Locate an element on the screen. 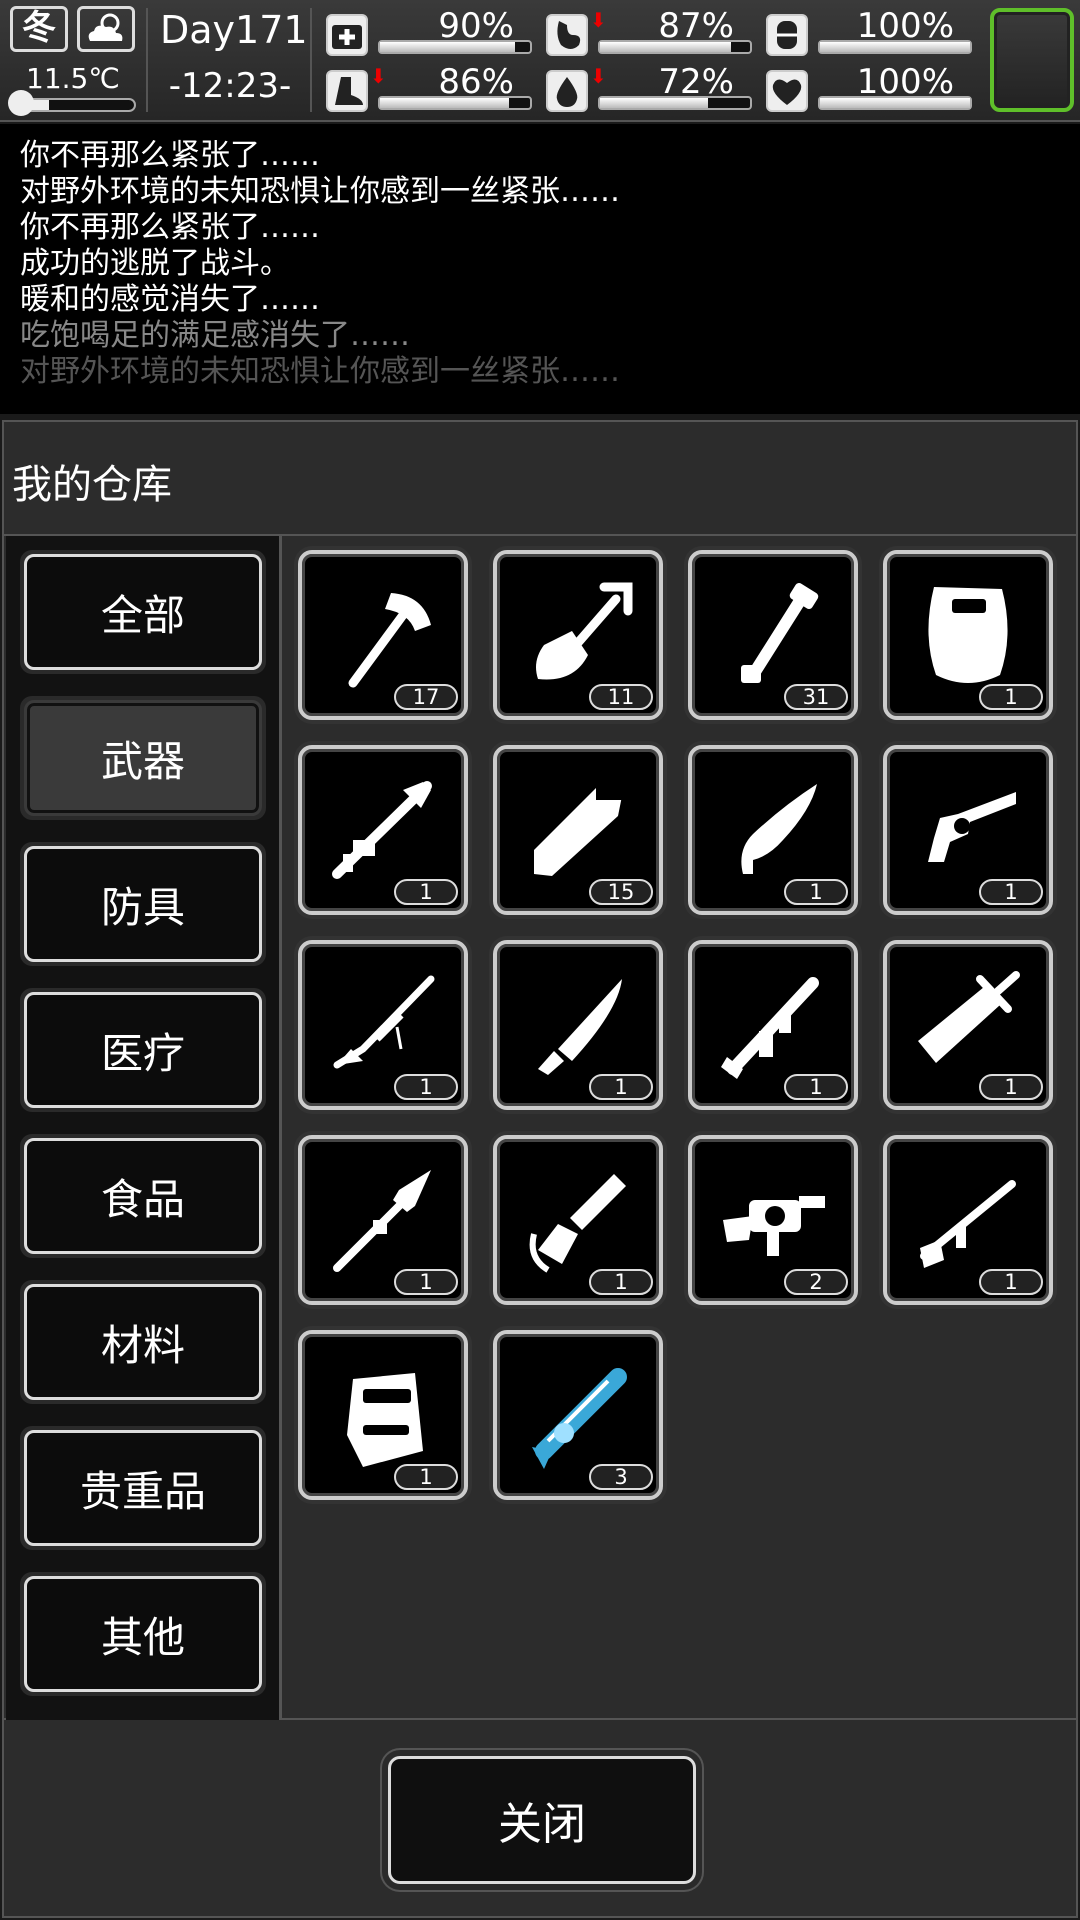 Image resolution: width=1080 pixels, height=1920 pixels. heart-icon is located at coordinates (787, 91).